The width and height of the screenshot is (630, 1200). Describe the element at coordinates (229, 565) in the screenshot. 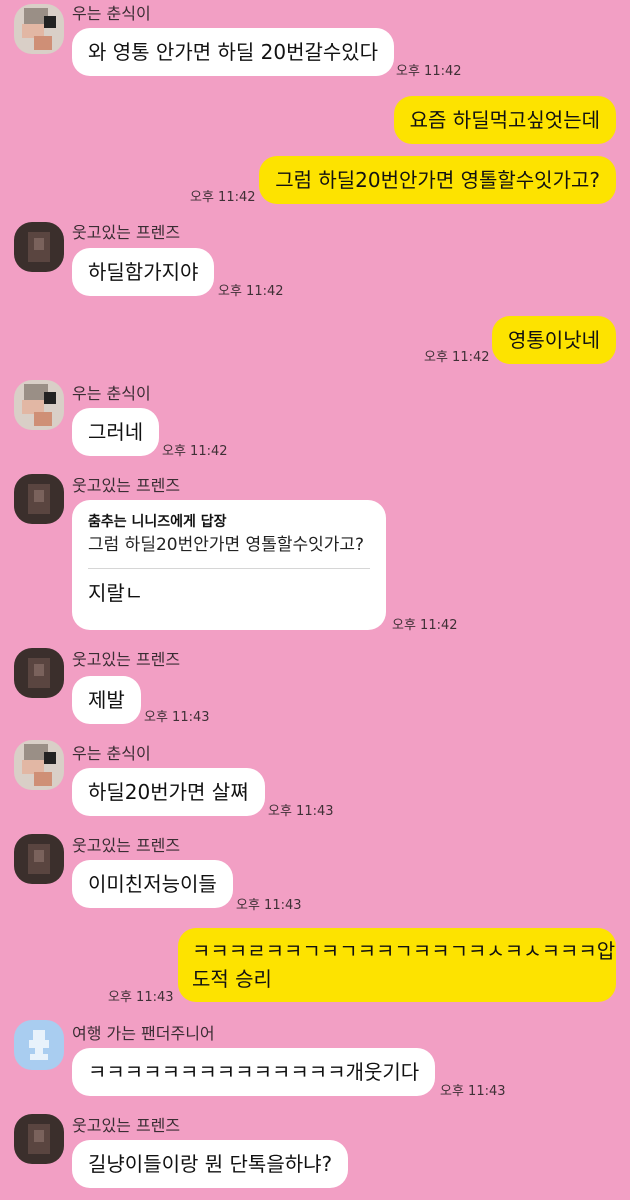

I see `reply-message-bubble: 춤추는 니니즈에게 답장 그럼 하딜20번안가면 영톨할수잇가고? 지랄ㄴ` at that location.